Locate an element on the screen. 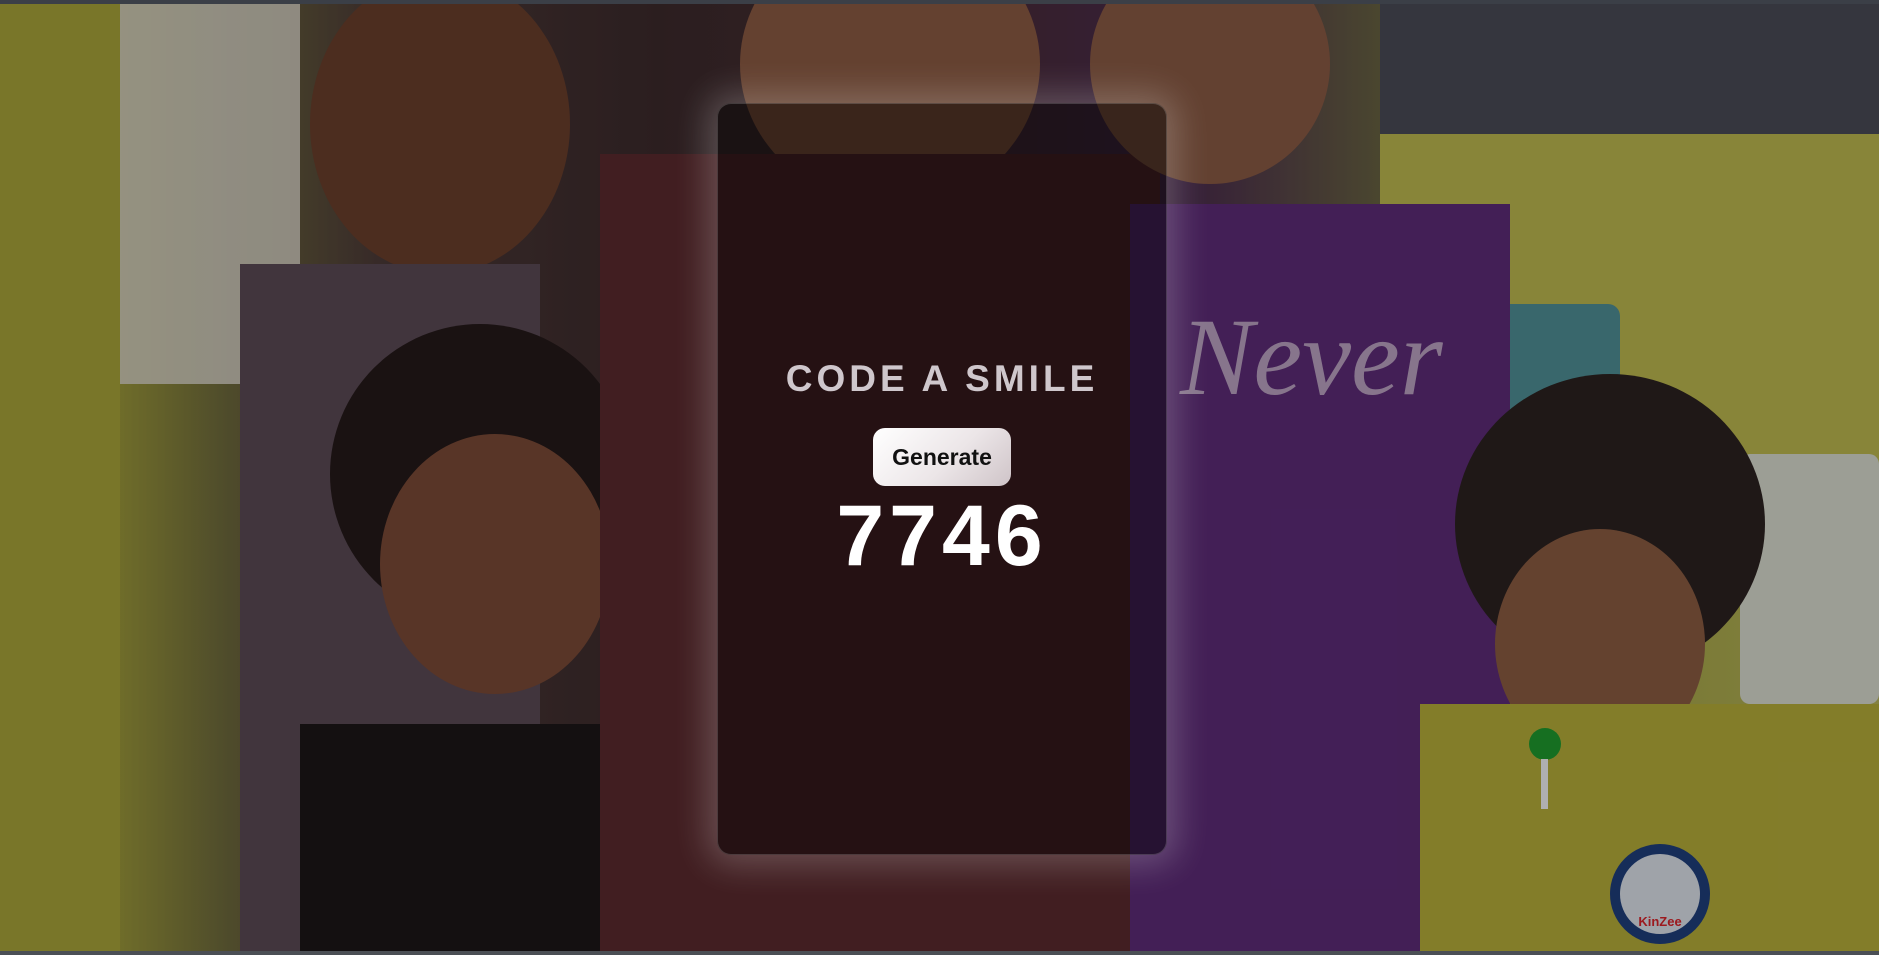 The image size is (1879, 955). generate-button: Generate is located at coordinates (942, 457).